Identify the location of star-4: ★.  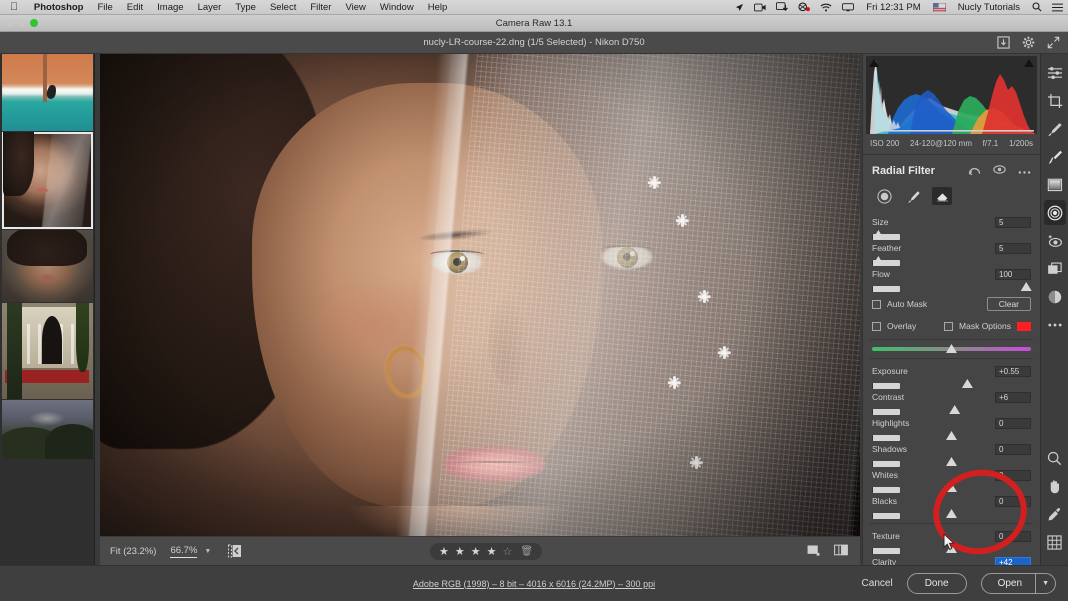
(492, 551).